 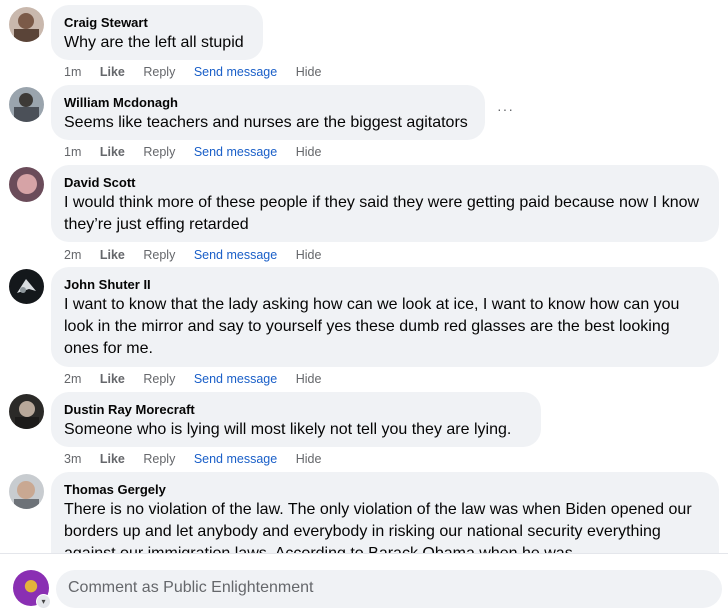 I want to click on comment-author: Dustin Ray Morecraft, so click(x=296, y=409).